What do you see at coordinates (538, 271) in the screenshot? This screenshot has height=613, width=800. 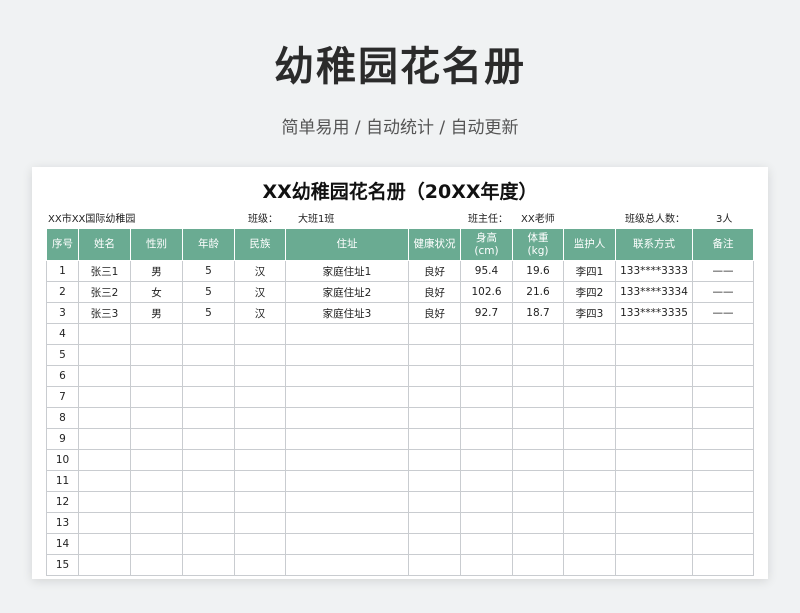 I see `cell-weight: 19.6` at bounding box center [538, 271].